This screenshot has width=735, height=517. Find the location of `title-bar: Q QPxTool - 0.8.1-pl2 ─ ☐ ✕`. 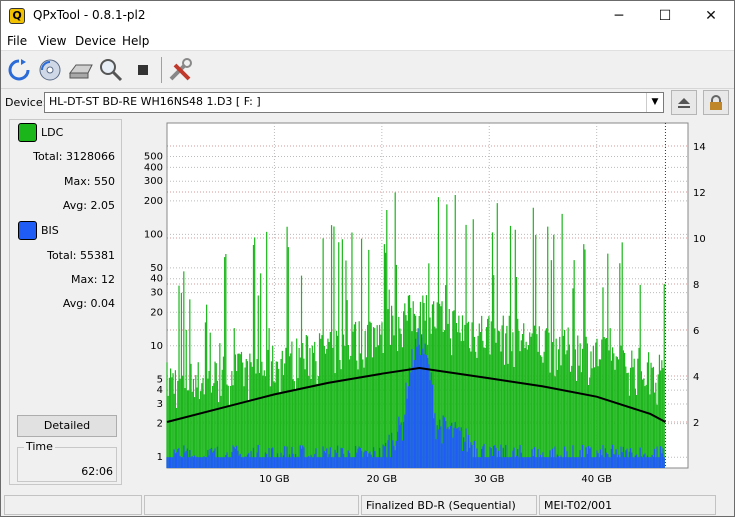

title-bar: Q QPxTool - 0.8.1-pl2 ─ ☐ ✕ is located at coordinates (367, 16).